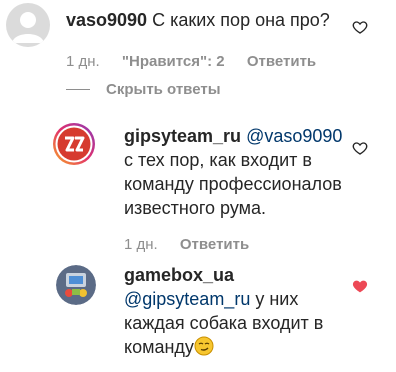 Image resolution: width=396 pixels, height=372 pixels. What do you see at coordinates (78, 89) in the screenshot?
I see `divider` at bounding box center [78, 89].